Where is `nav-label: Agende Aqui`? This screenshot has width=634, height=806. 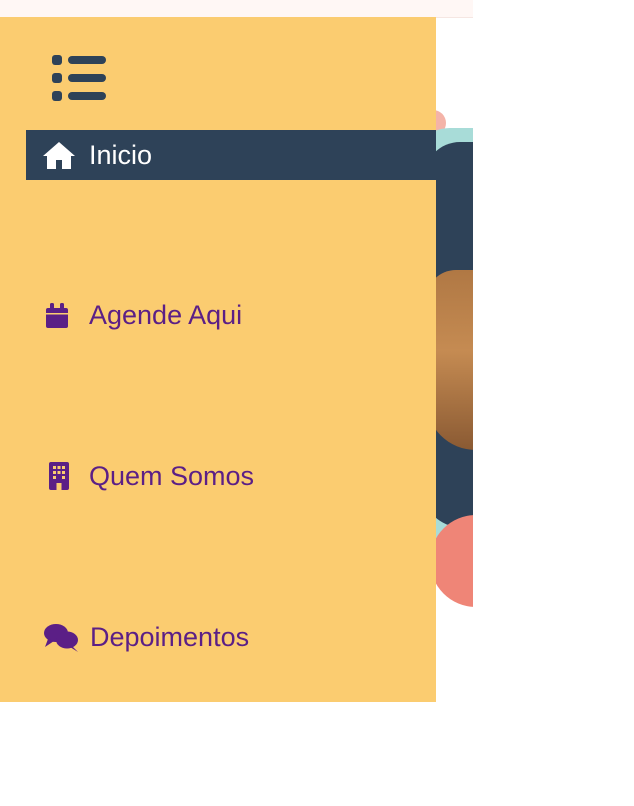
nav-label: Agende Aqui is located at coordinates (166, 314).